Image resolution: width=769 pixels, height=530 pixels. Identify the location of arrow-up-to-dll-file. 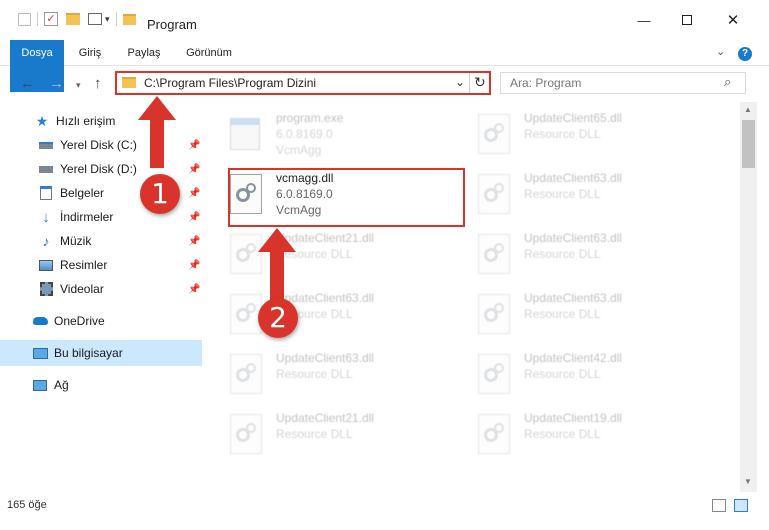
(277, 264).